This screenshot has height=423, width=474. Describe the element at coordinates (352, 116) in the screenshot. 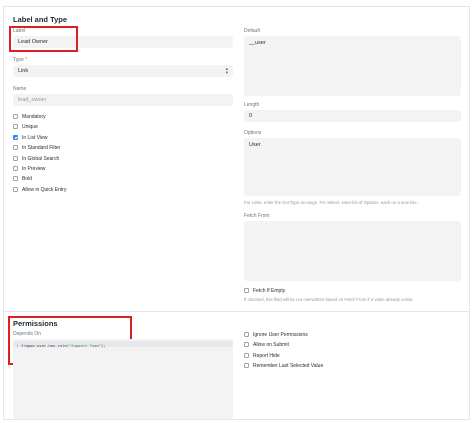

I see `length-input: 0` at that location.